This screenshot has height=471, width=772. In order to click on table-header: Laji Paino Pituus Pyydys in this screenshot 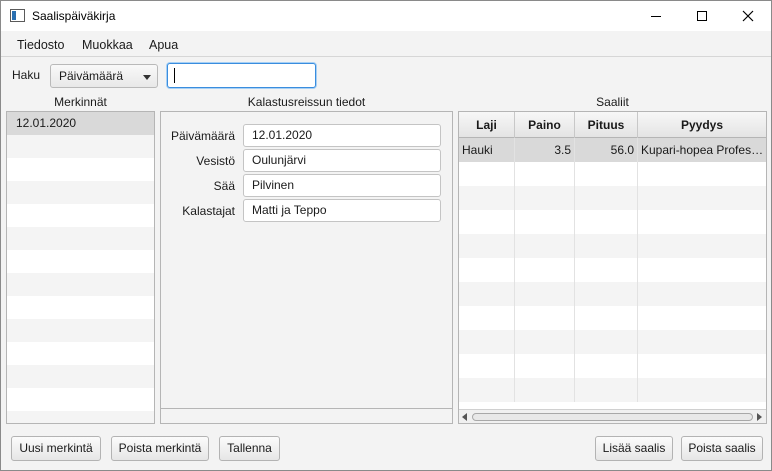, I will do `click(612, 125)`.